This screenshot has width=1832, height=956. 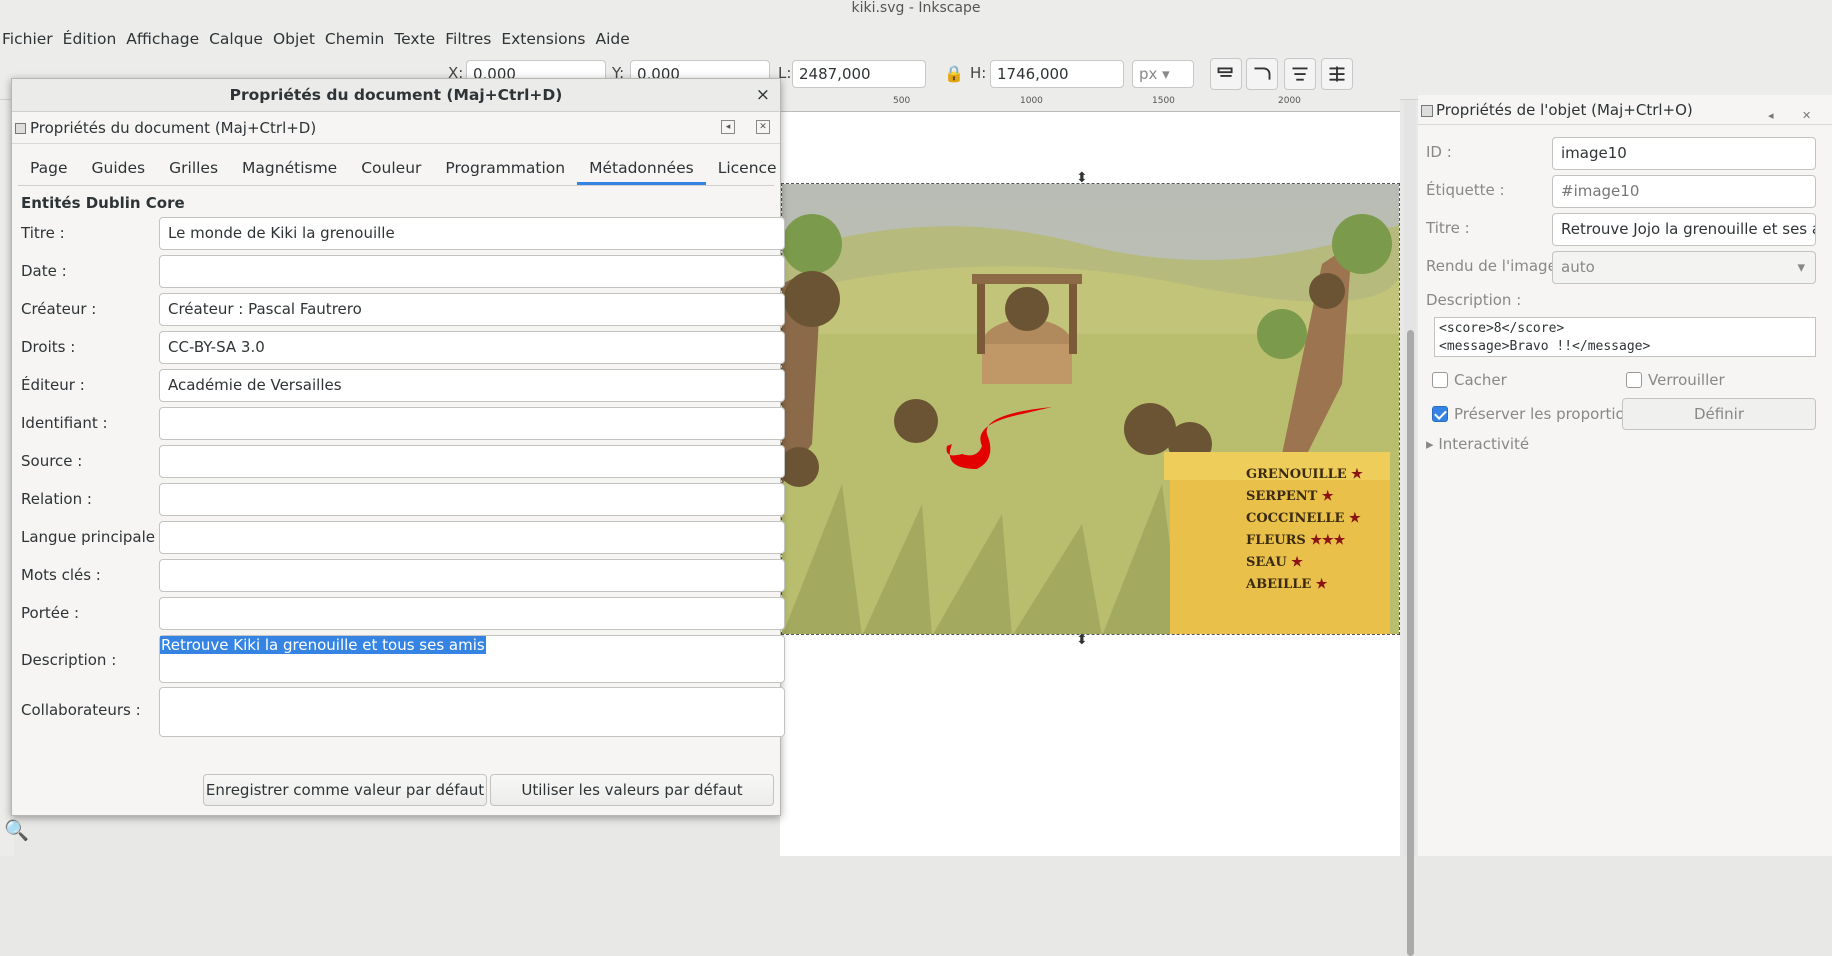 I want to click on unit-value: px, so click(x=1148, y=74).